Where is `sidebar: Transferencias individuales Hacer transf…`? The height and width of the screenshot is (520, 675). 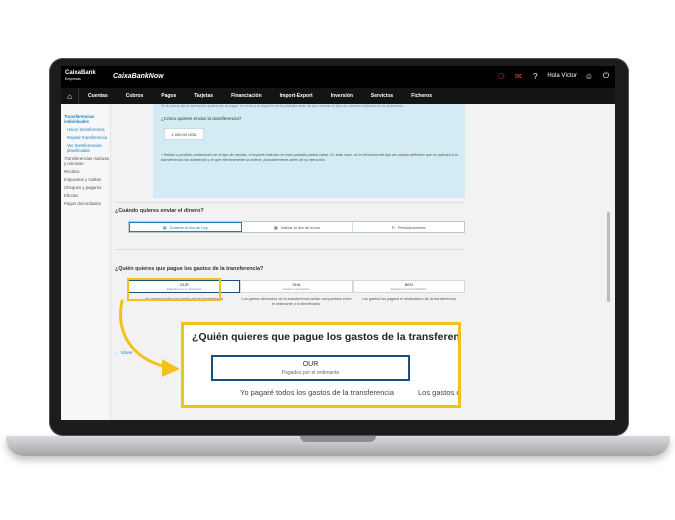
sidebar: Transferencias individuales Hacer transf… is located at coordinates (86, 262).